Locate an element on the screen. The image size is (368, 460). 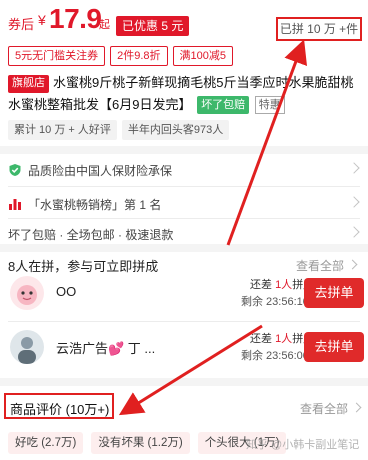
ranking-row: 「水蜜桃畅销榜」第 1 名 is located at coordinates (184, 204).